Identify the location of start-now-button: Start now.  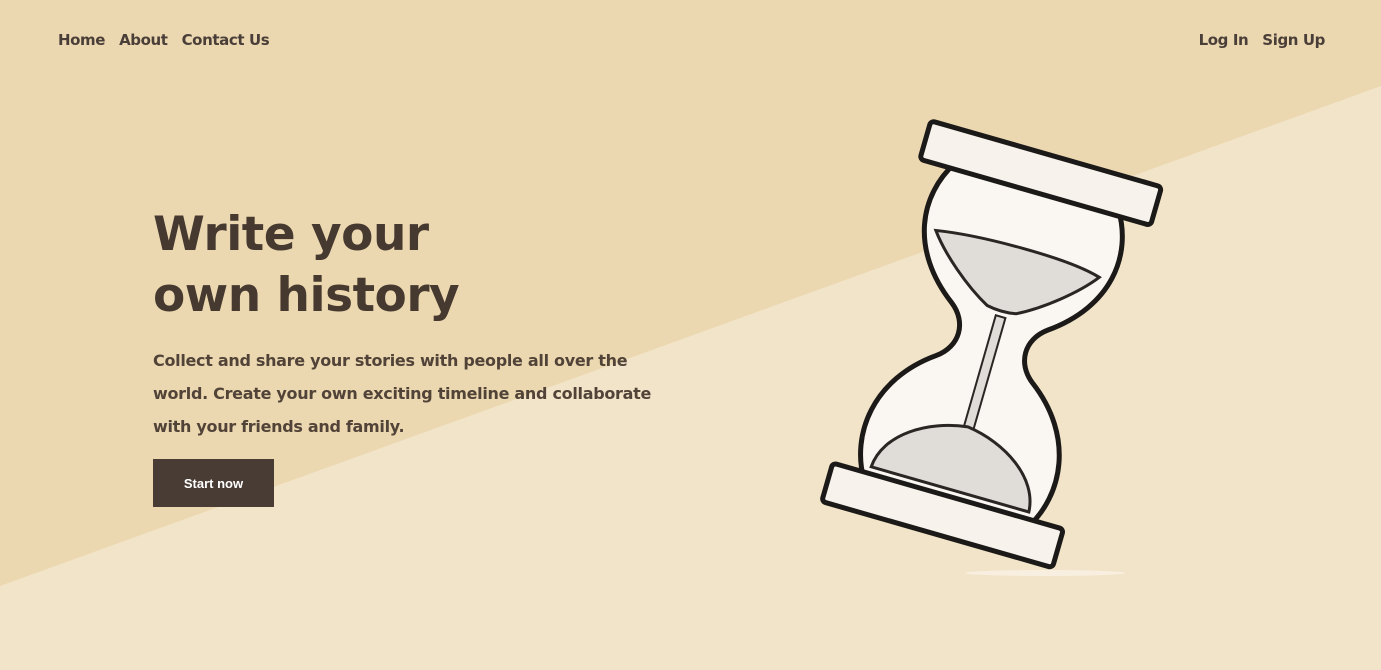
(213, 483).